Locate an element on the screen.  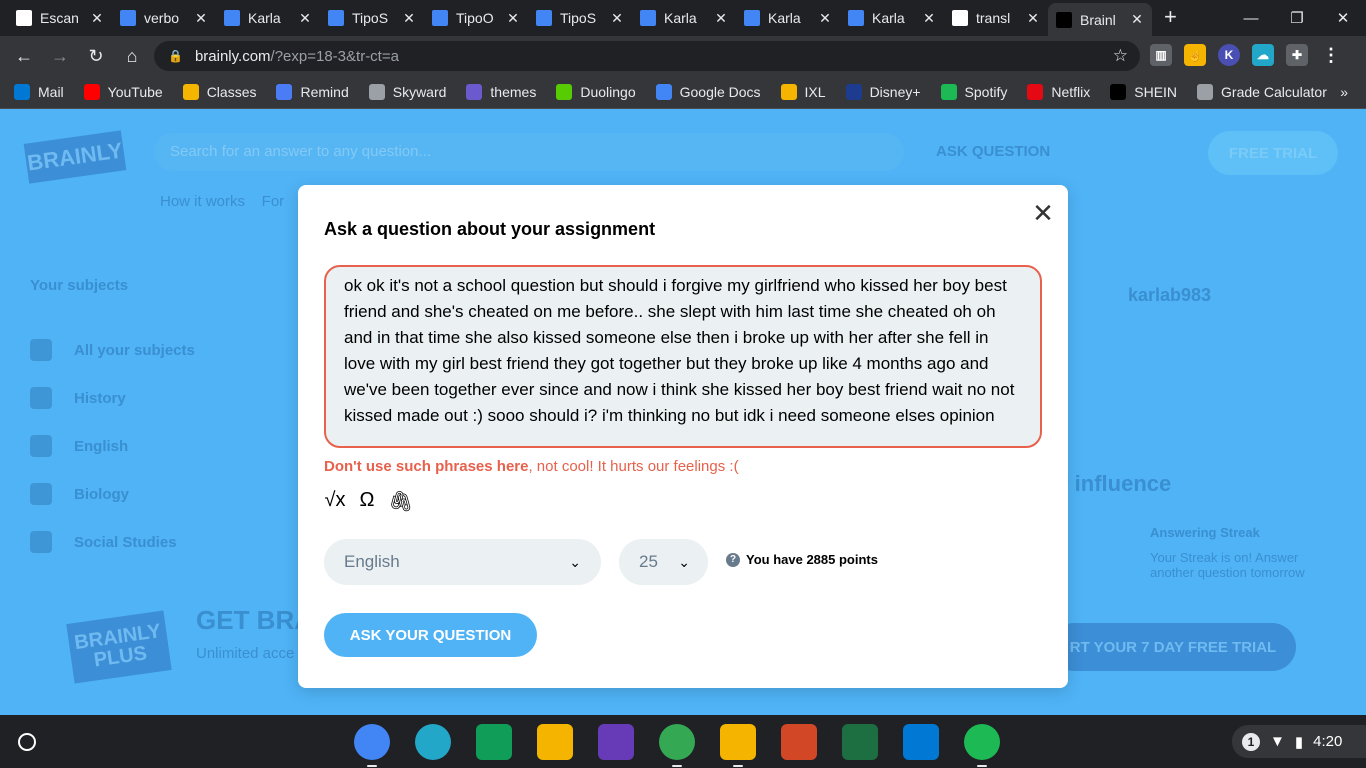
bookmark-item: themes is located at coordinates (501, 92).